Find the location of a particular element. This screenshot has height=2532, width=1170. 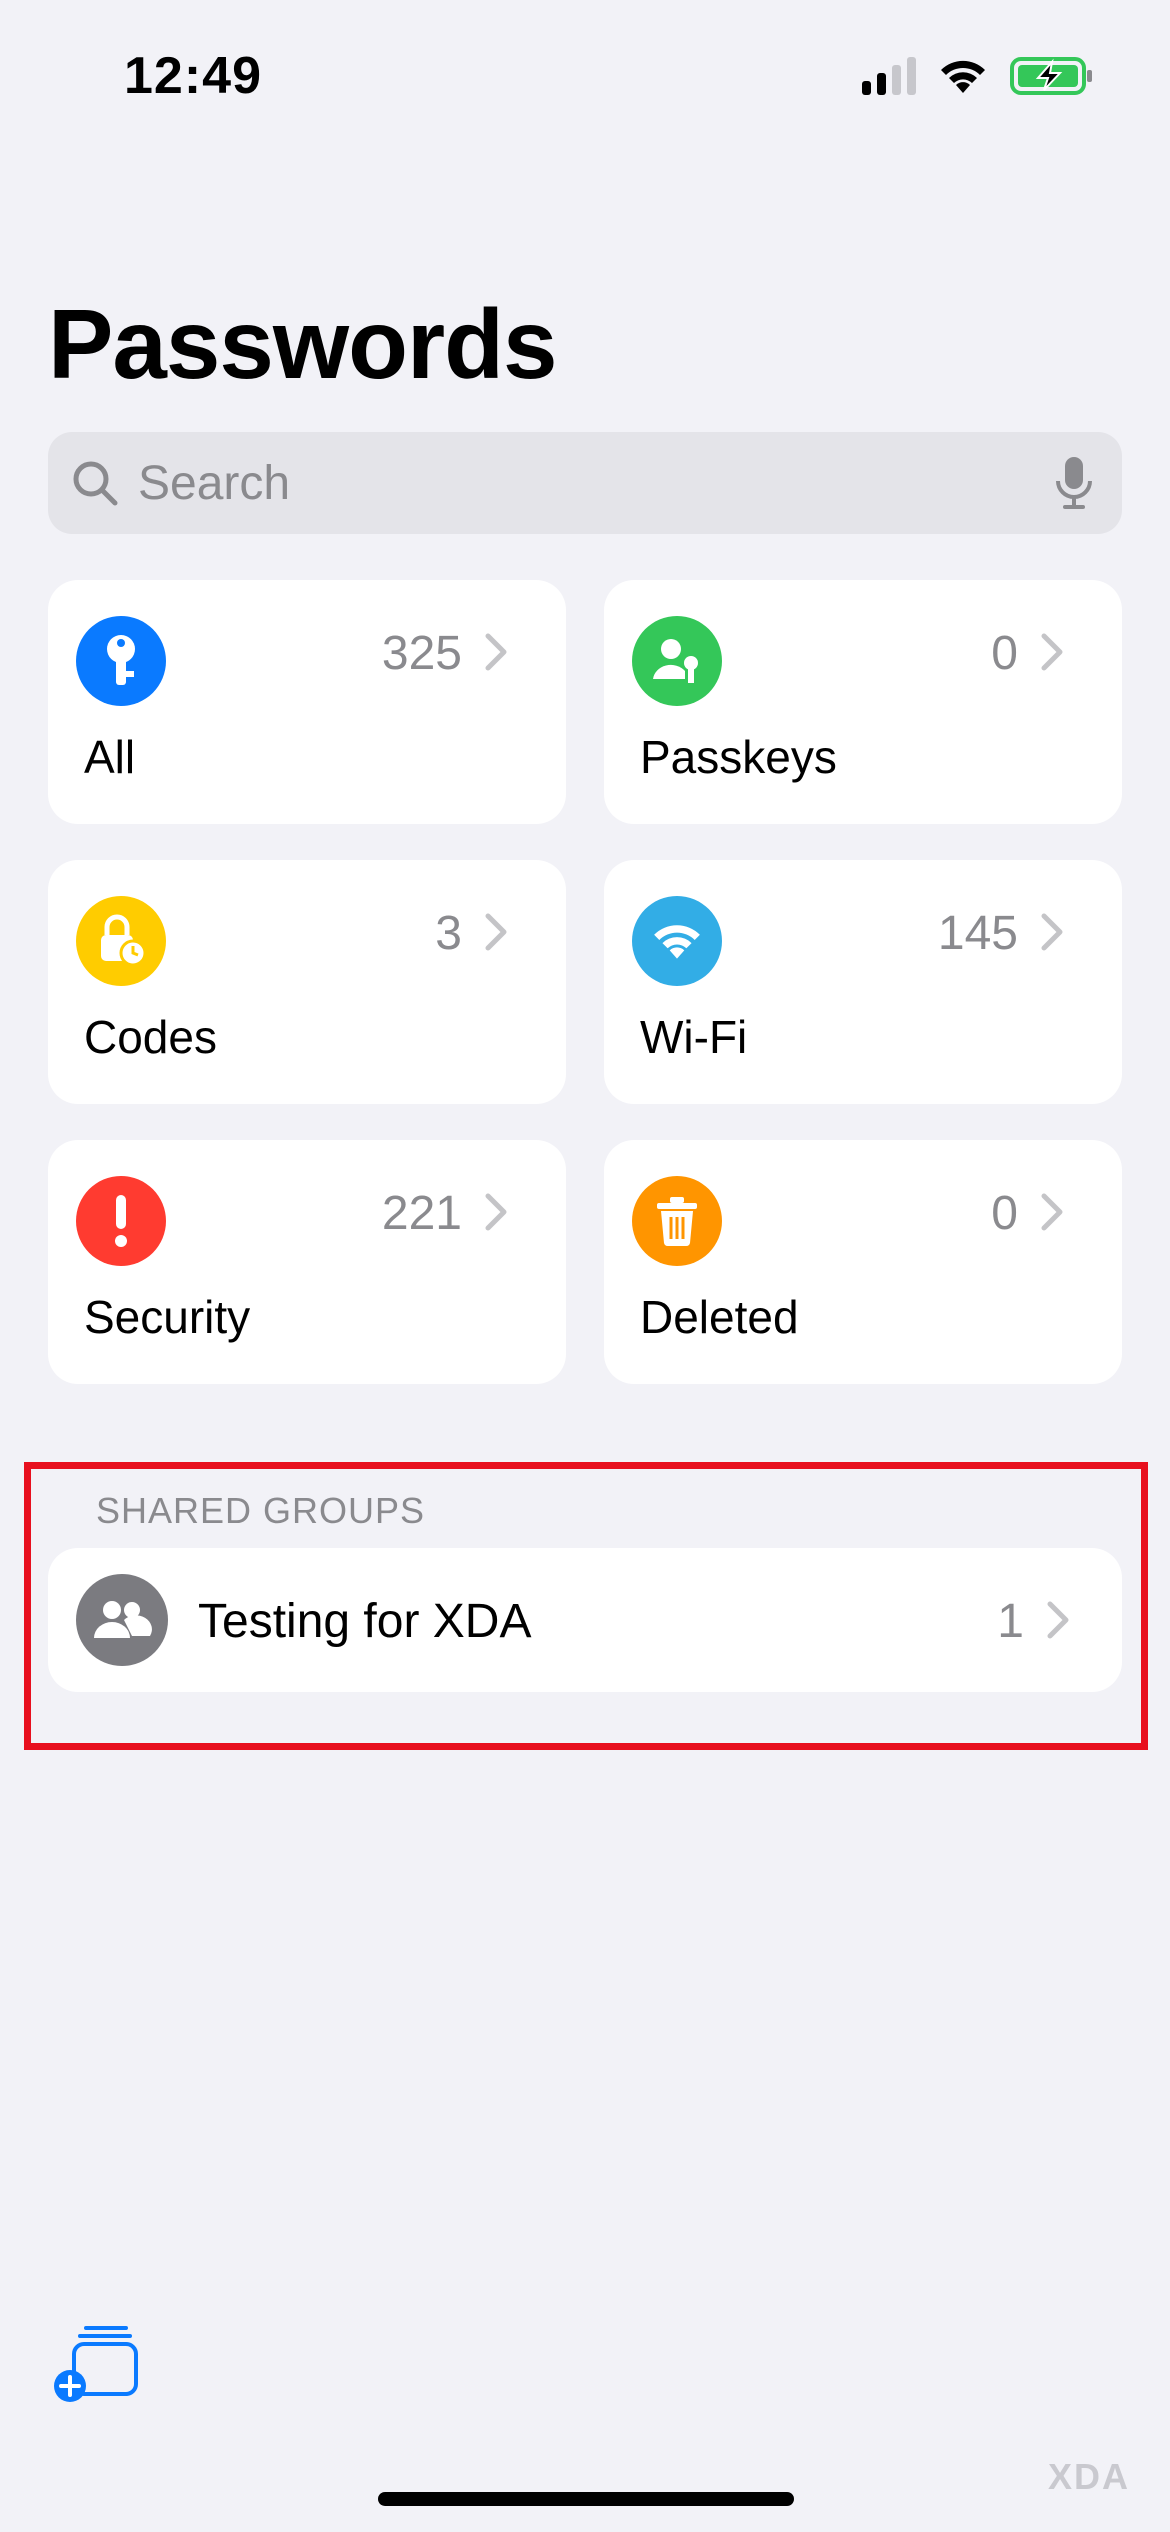

shared-group-count: 1 is located at coordinates (1010, 1621).